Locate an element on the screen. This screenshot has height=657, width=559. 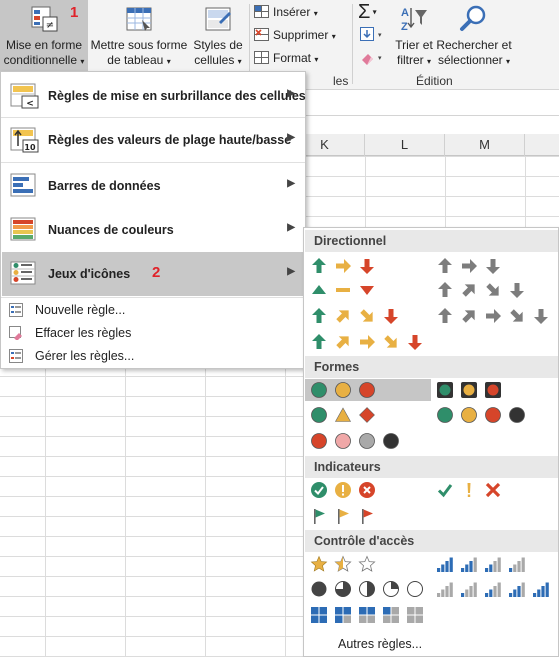
fill-icon: ▾ is located at coordinates (372, 35).